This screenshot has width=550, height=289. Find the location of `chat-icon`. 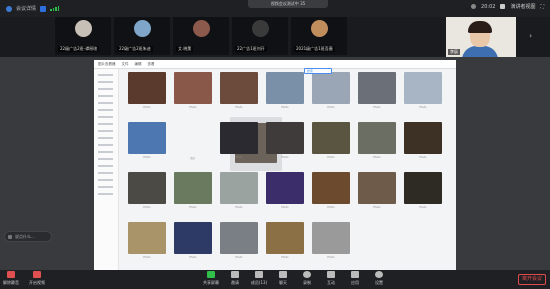

chat-icon is located at coordinates (283, 274).